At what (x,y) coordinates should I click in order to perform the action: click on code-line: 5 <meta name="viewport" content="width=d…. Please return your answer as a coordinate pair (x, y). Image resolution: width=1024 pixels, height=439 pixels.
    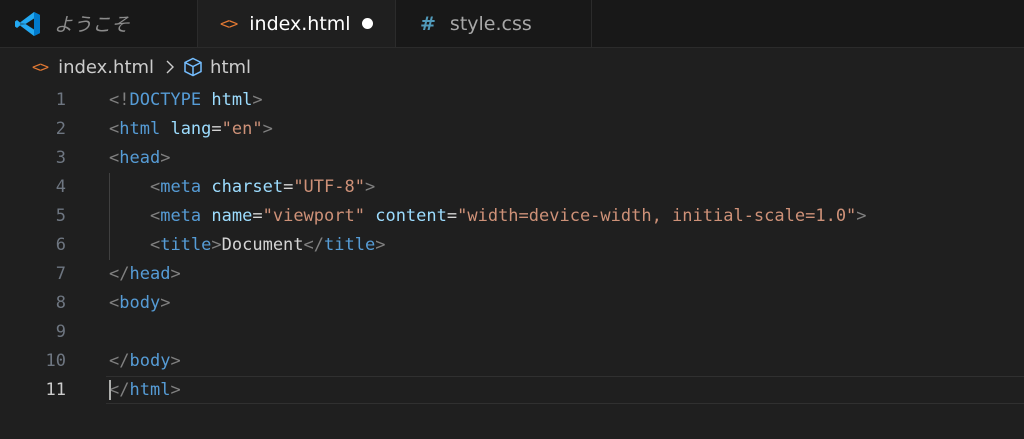
    Looking at the image, I should click on (512, 216).